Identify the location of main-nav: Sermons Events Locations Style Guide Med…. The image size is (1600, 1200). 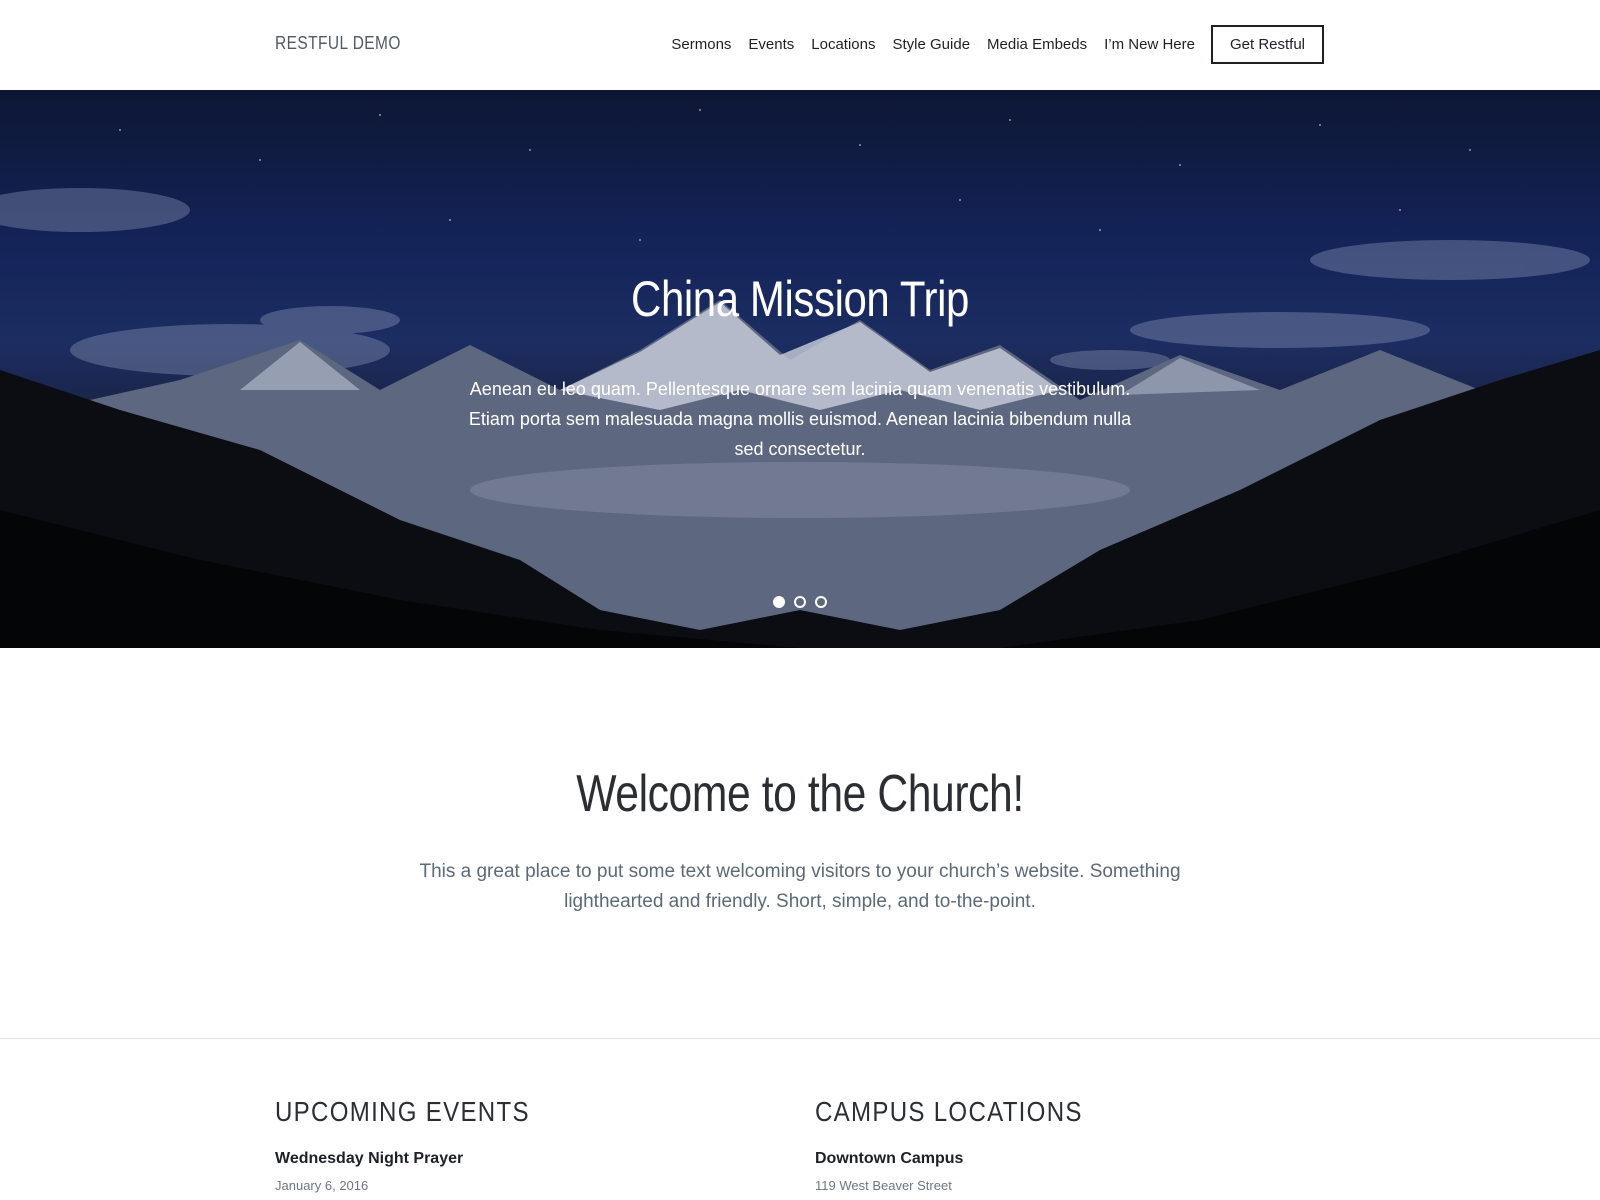
(989, 44).